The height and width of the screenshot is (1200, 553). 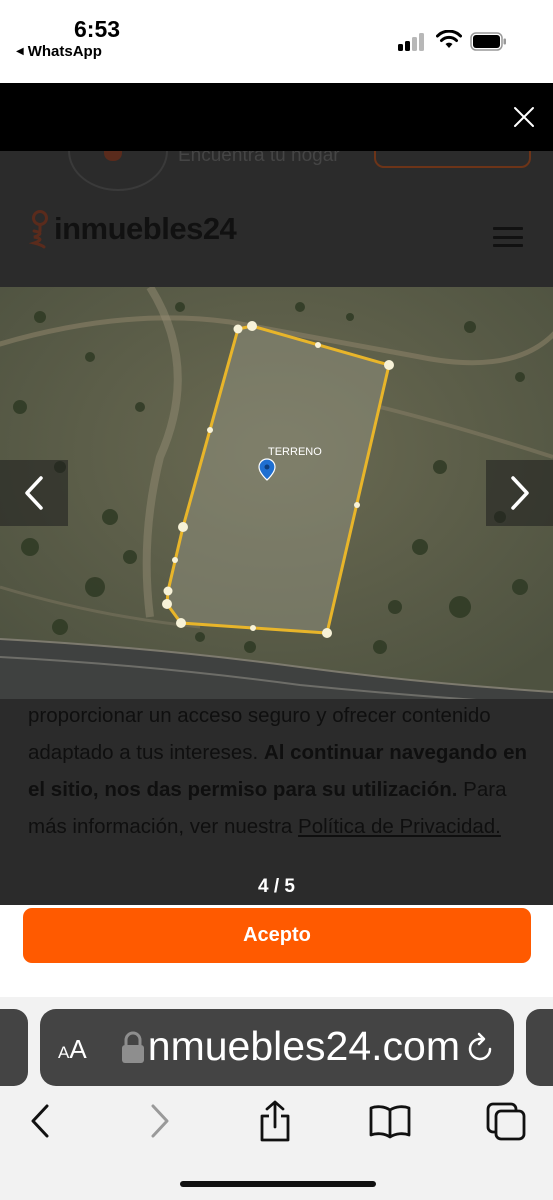 I want to click on wifi-icon, so click(x=449, y=39).